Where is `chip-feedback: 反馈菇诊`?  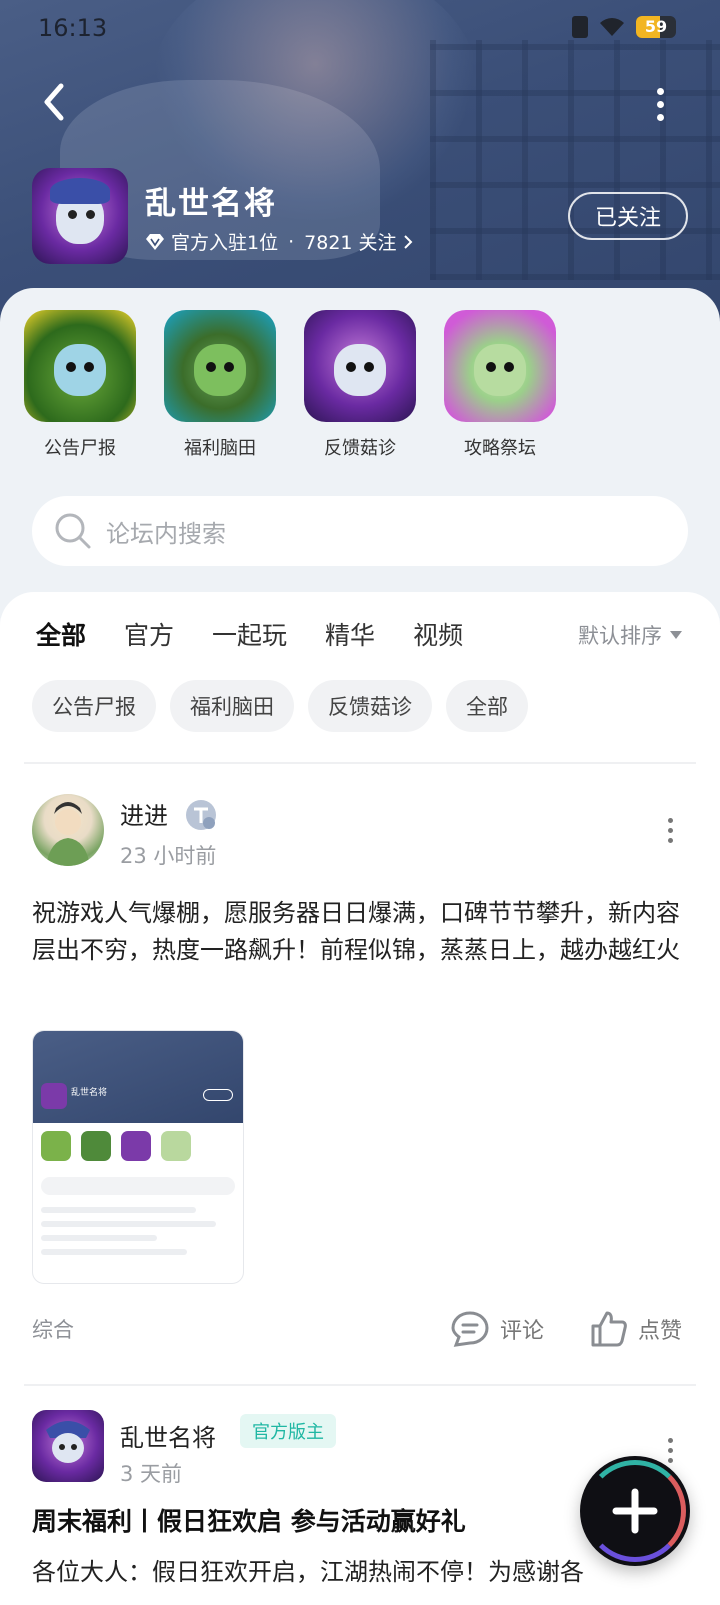 chip-feedback: 反馈菇诊 is located at coordinates (370, 706).